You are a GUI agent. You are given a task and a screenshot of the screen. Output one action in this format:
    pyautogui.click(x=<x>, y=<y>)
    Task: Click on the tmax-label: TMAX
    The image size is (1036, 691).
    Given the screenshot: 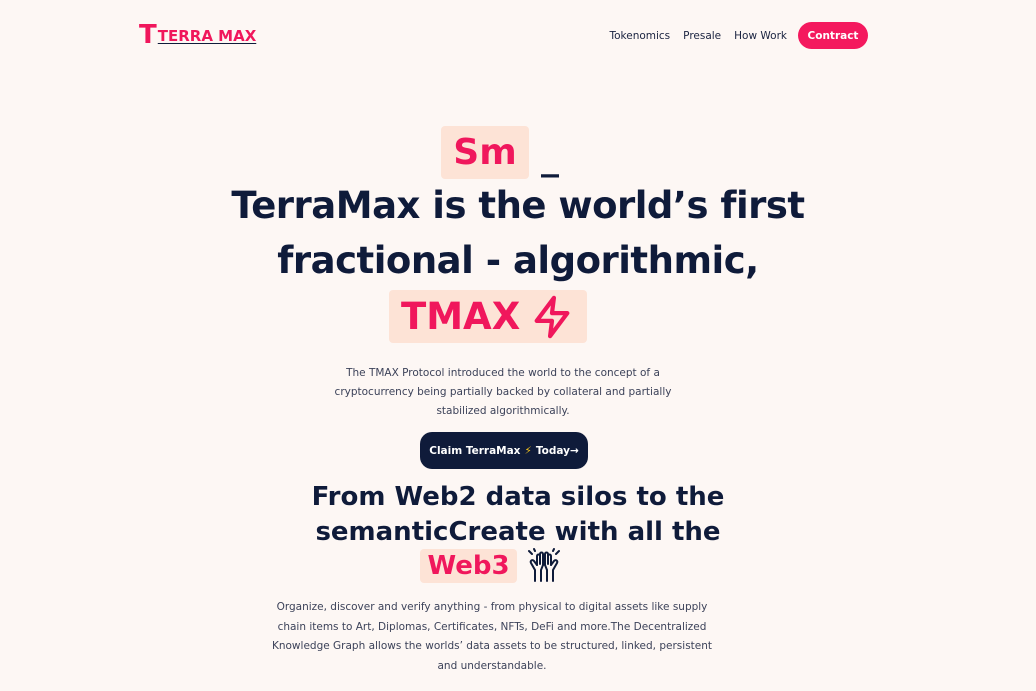 What is the action you would take?
    pyautogui.click(x=461, y=316)
    